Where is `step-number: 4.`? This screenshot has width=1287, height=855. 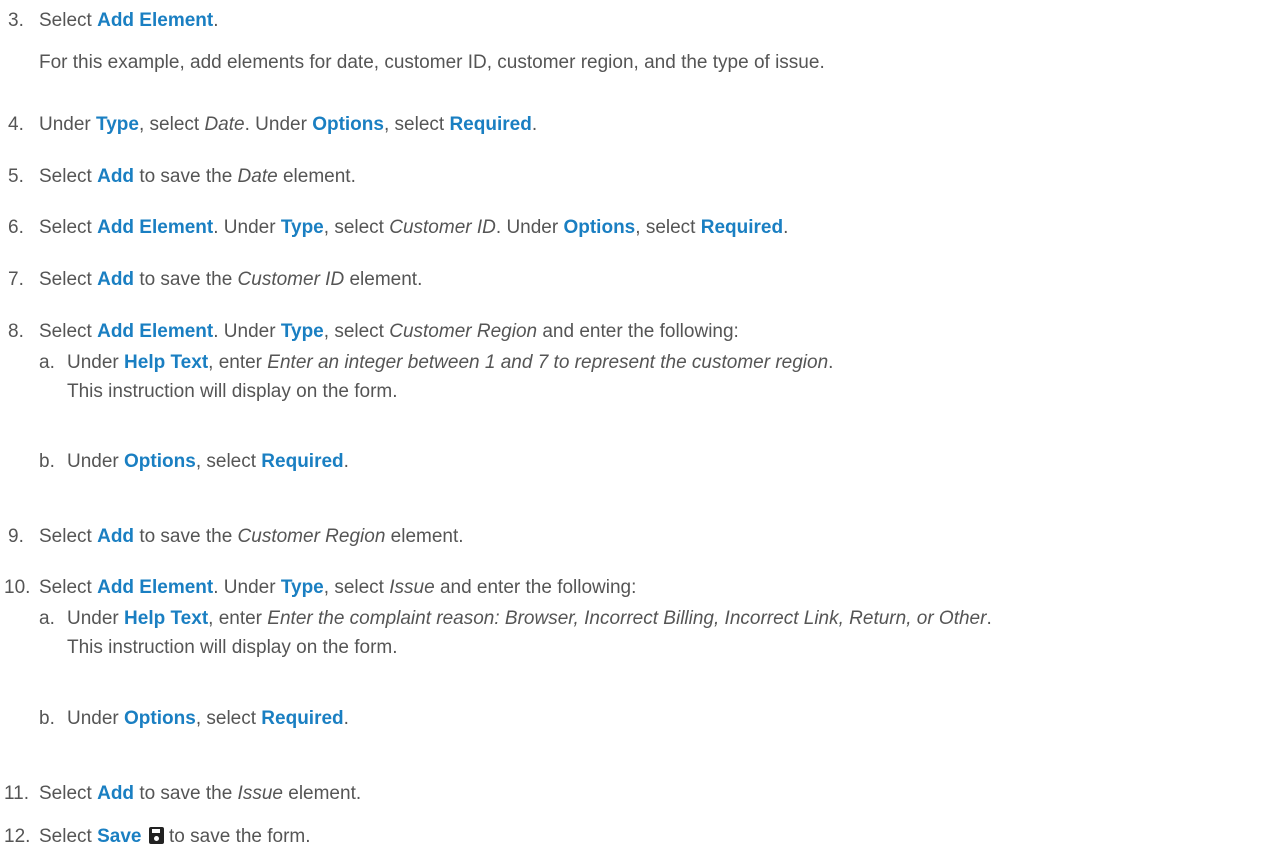 step-number: 4. is located at coordinates (16, 124).